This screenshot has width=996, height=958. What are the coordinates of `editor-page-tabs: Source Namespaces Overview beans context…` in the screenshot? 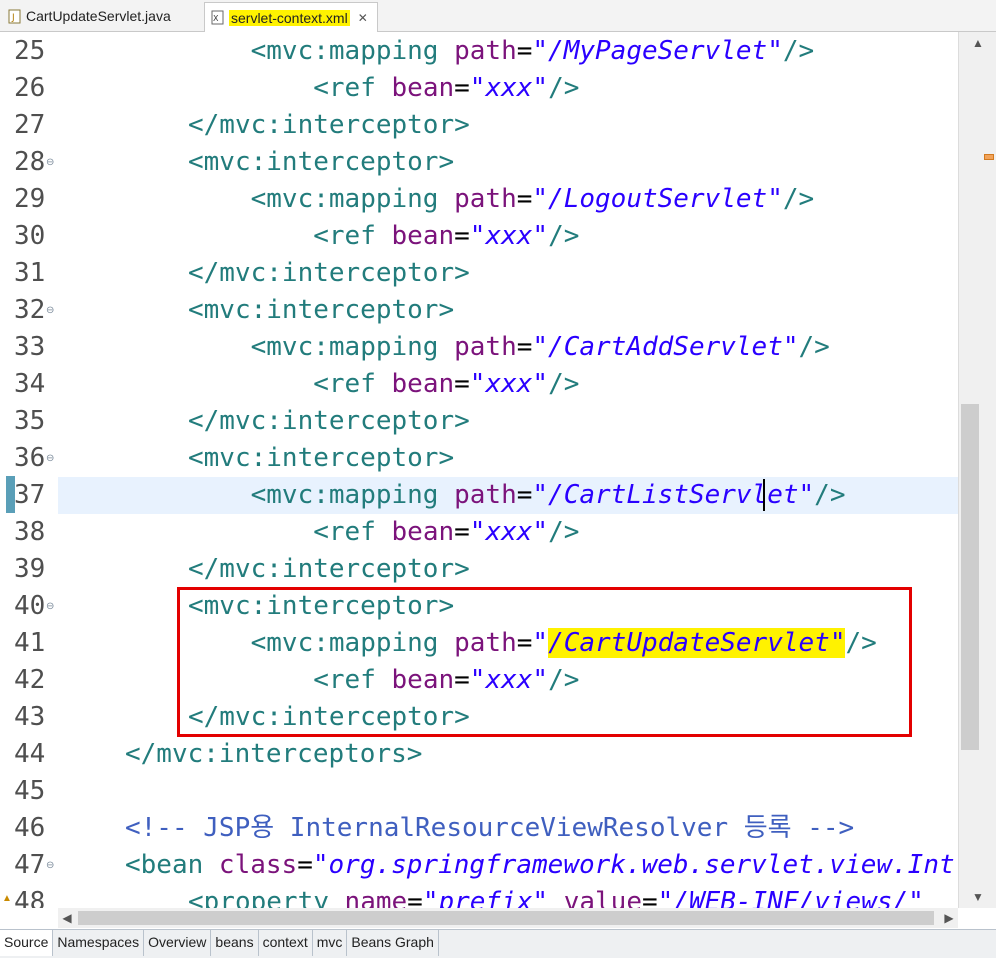 It's located at (498, 943).